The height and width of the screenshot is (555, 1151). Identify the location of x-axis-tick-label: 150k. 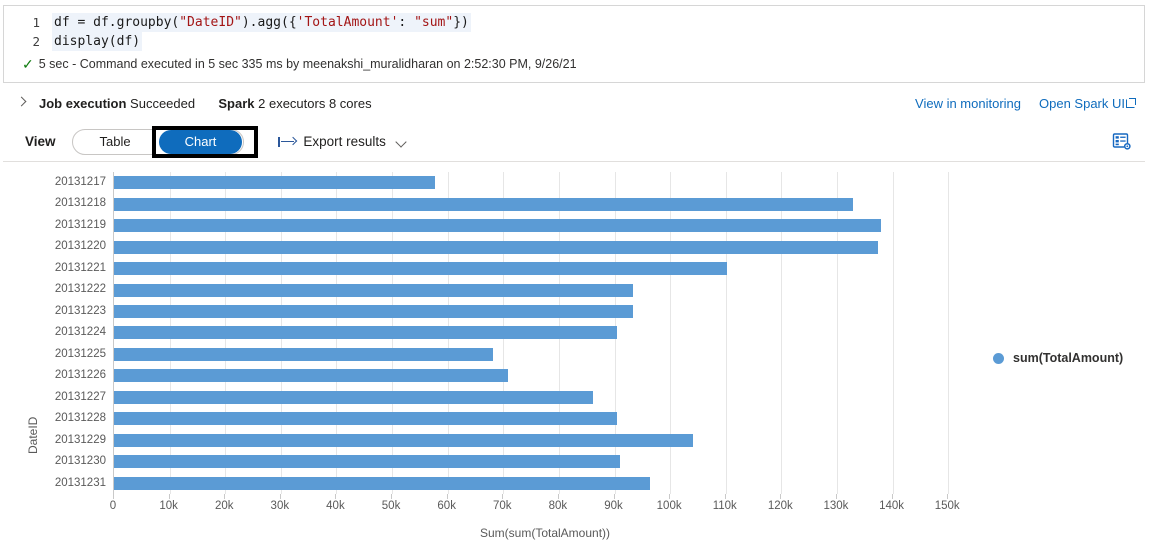
(947, 506).